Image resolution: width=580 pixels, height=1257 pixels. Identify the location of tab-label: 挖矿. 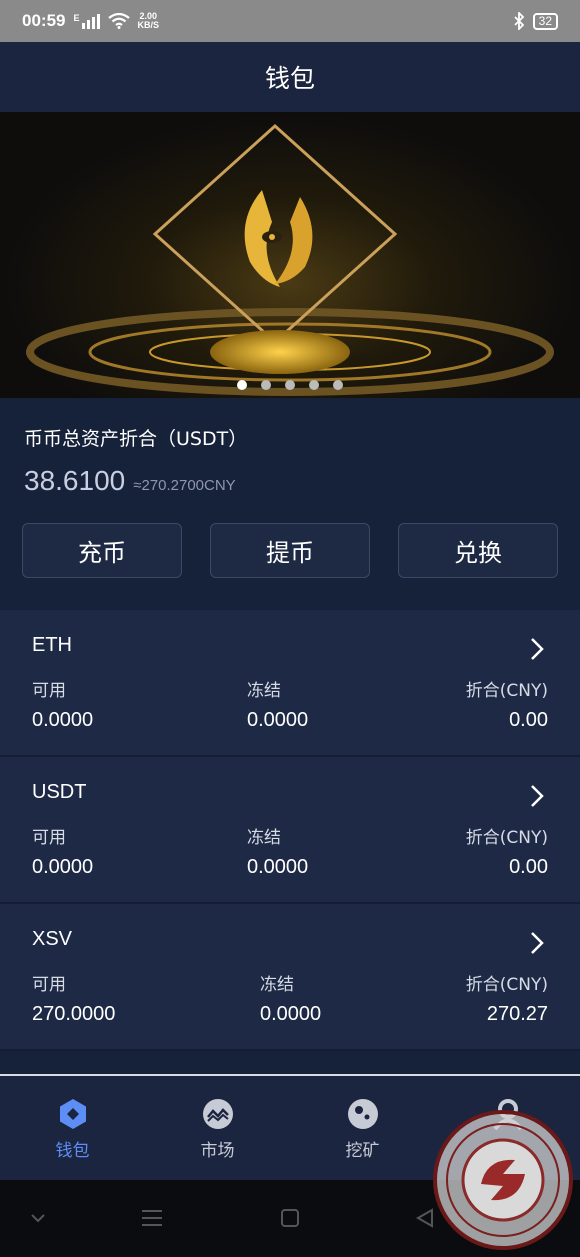
(362, 1151).